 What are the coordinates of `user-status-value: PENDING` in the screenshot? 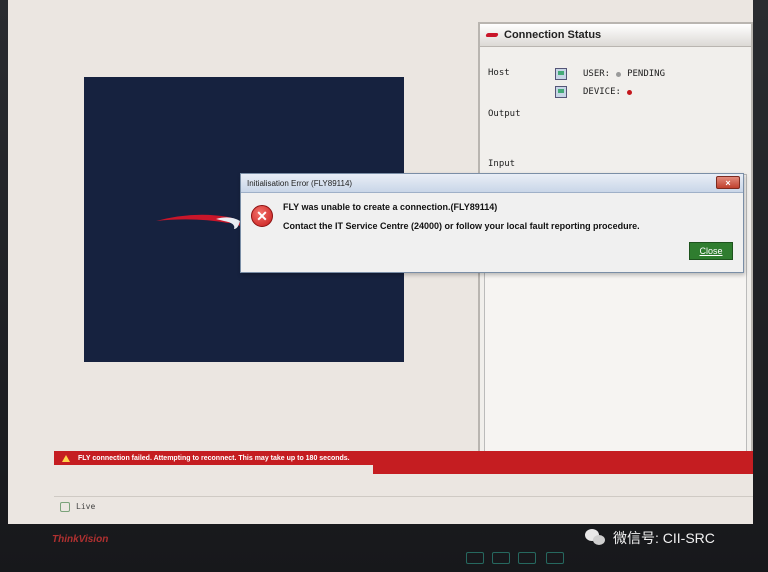 It's located at (646, 74).